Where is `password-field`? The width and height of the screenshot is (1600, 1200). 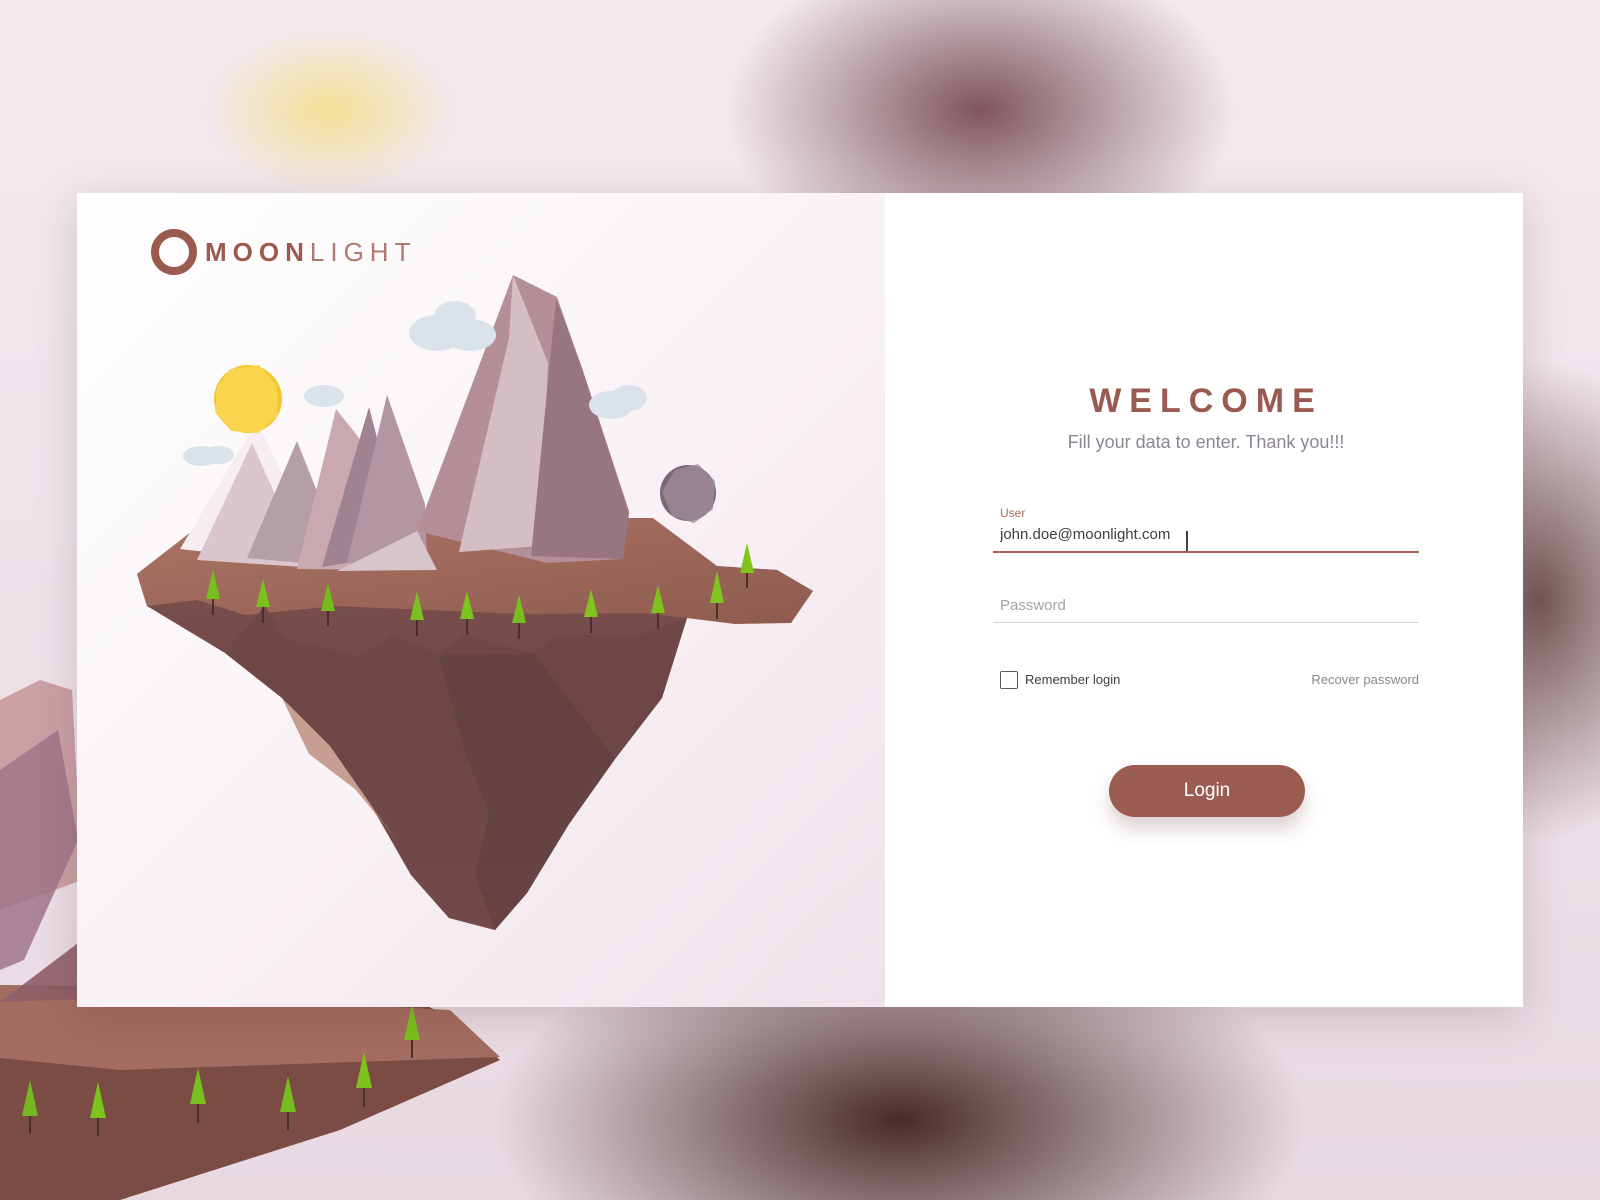 password-field is located at coordinates (1206, 602).